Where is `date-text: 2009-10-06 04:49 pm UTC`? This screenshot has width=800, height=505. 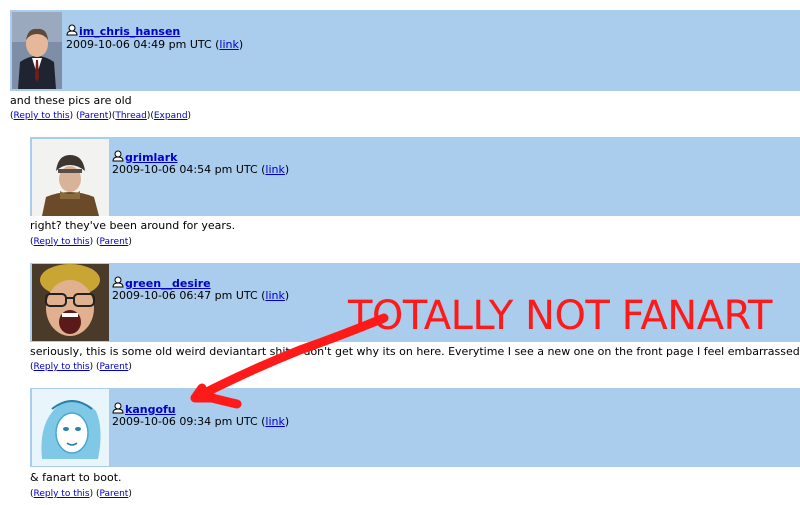 date-text: 2009-10-06 04:49 pm UTC is located at coordinates (139, 44).